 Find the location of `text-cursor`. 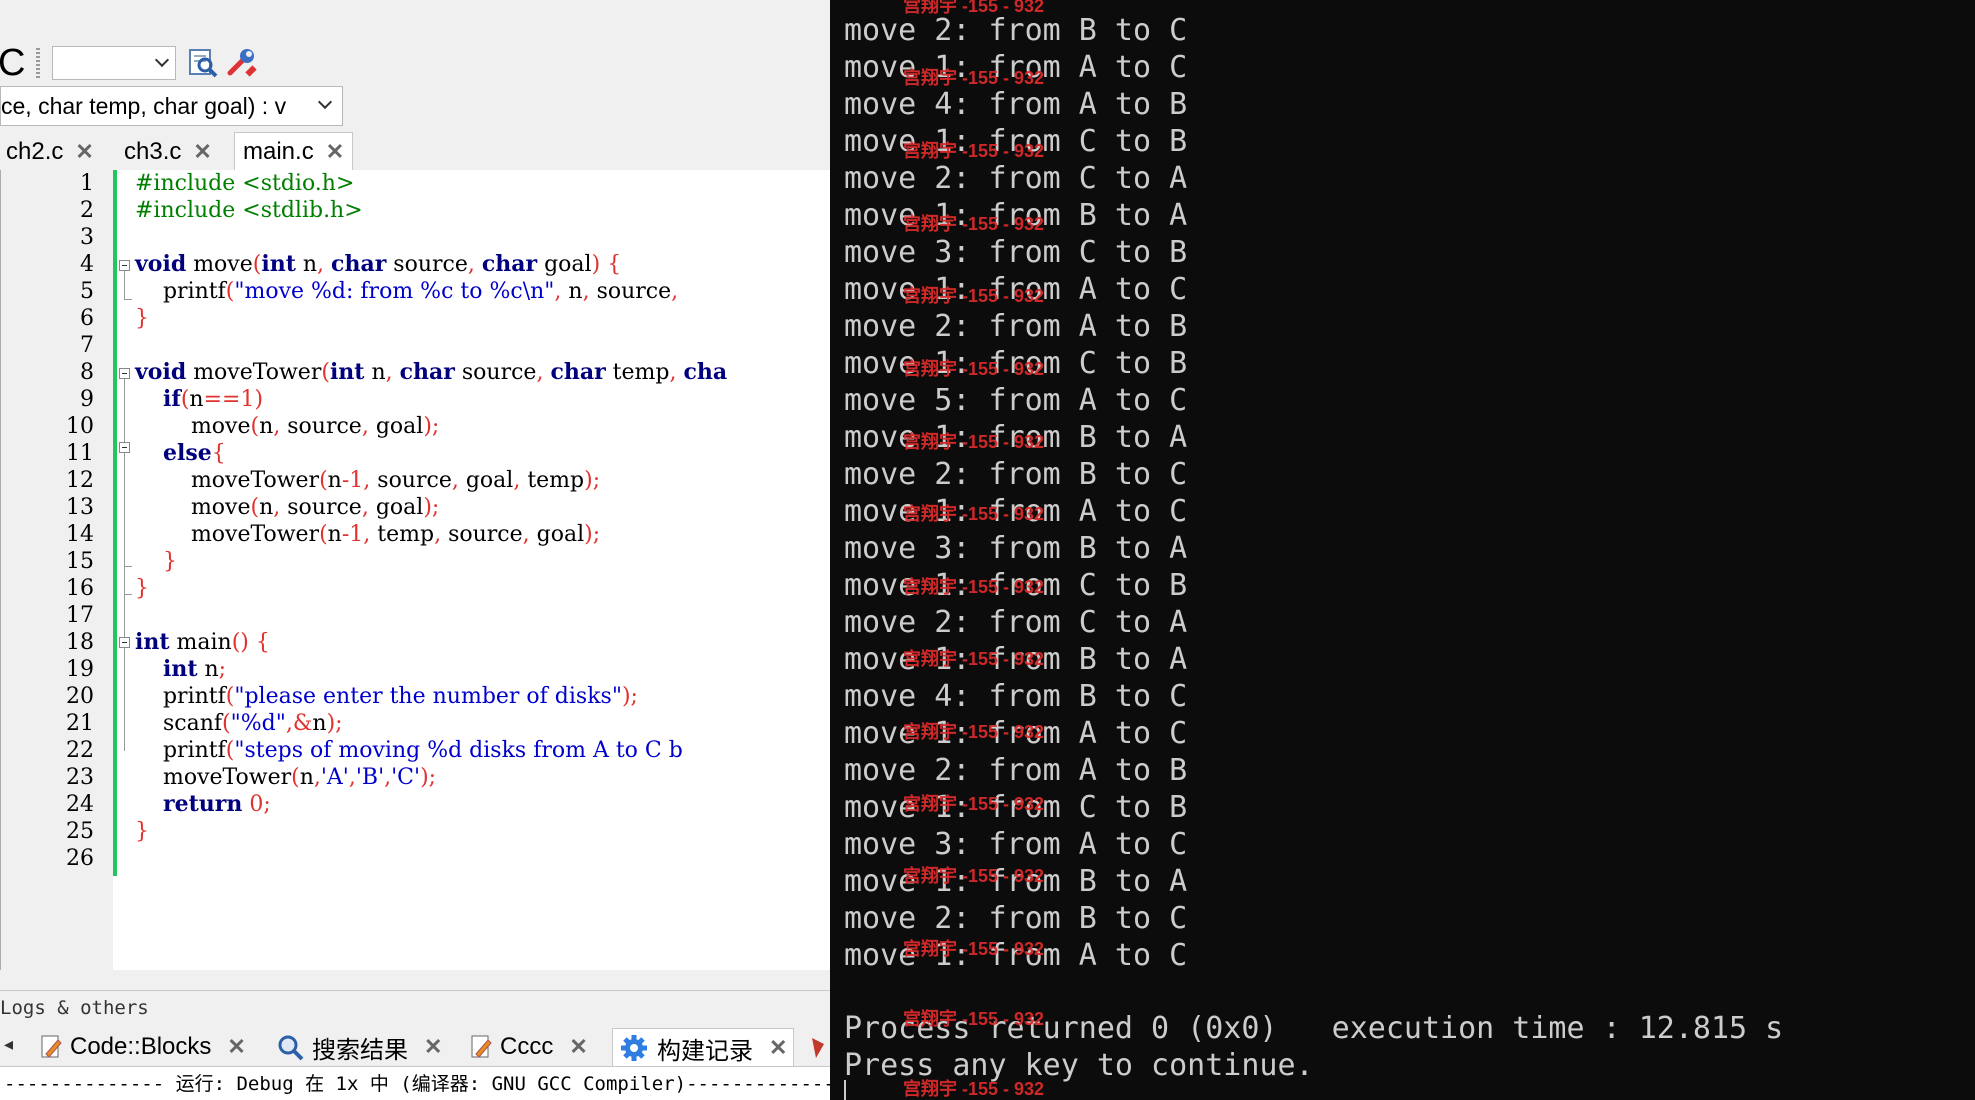

text-cursor is located at coordinates (845, 1090).